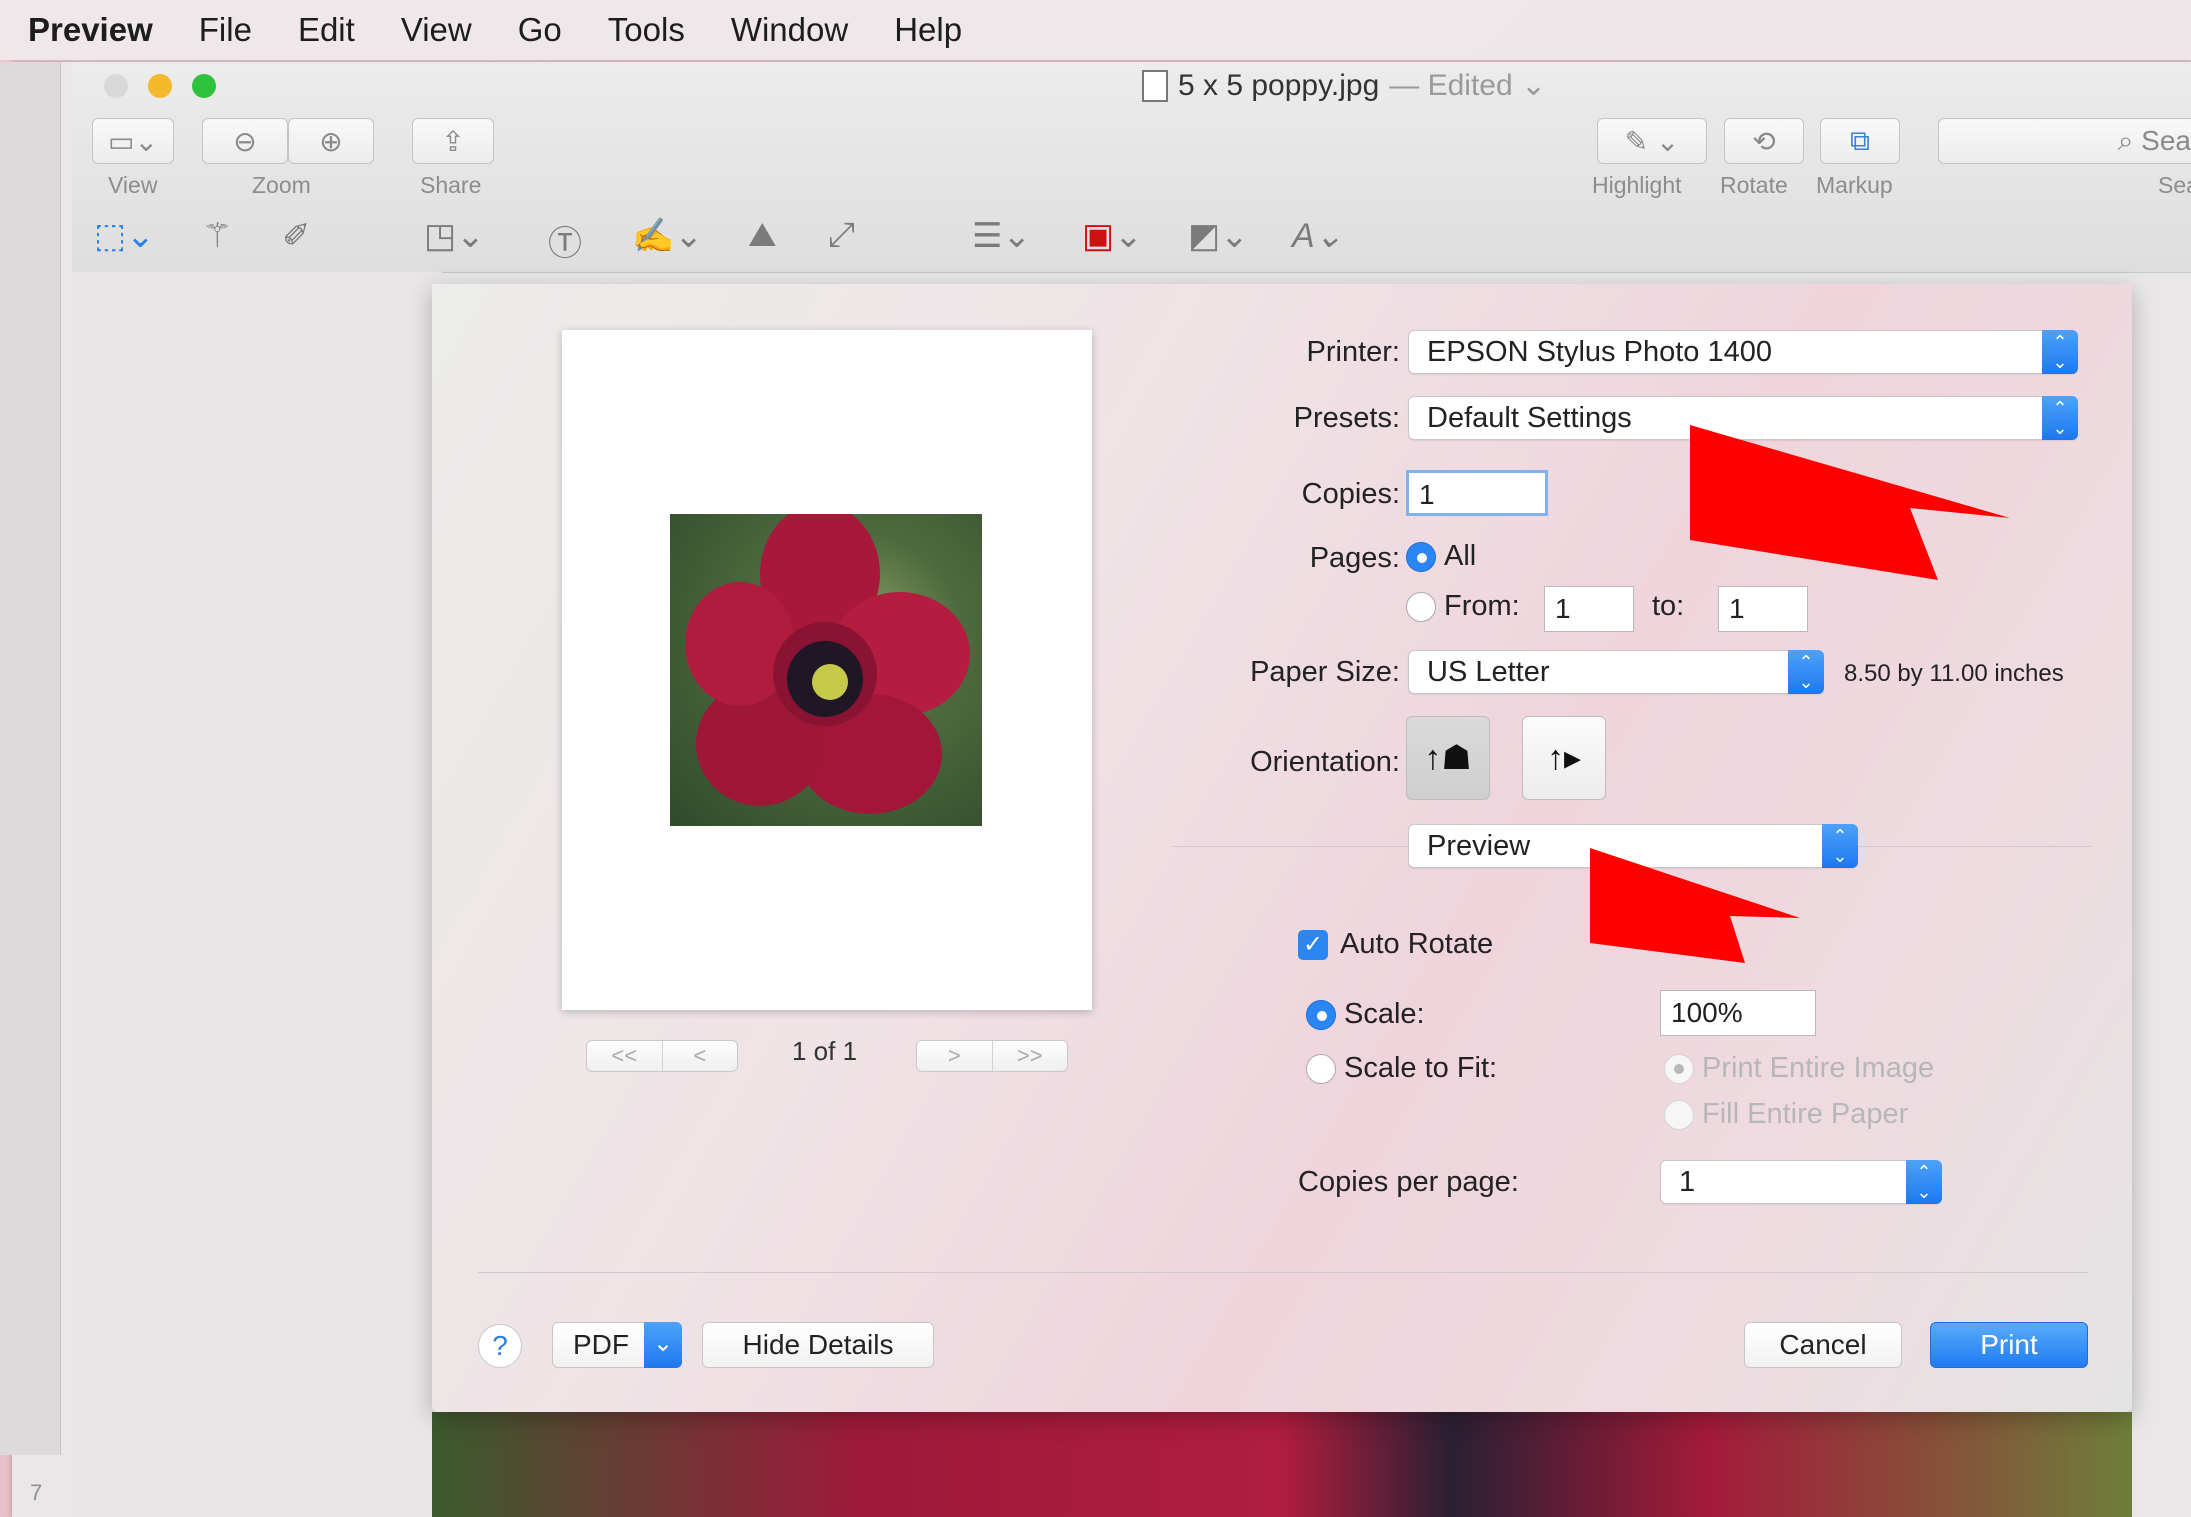 The height and width of the screenshot is (1517, 2191). I want to click on help-button: ?, so click(500, 1346).